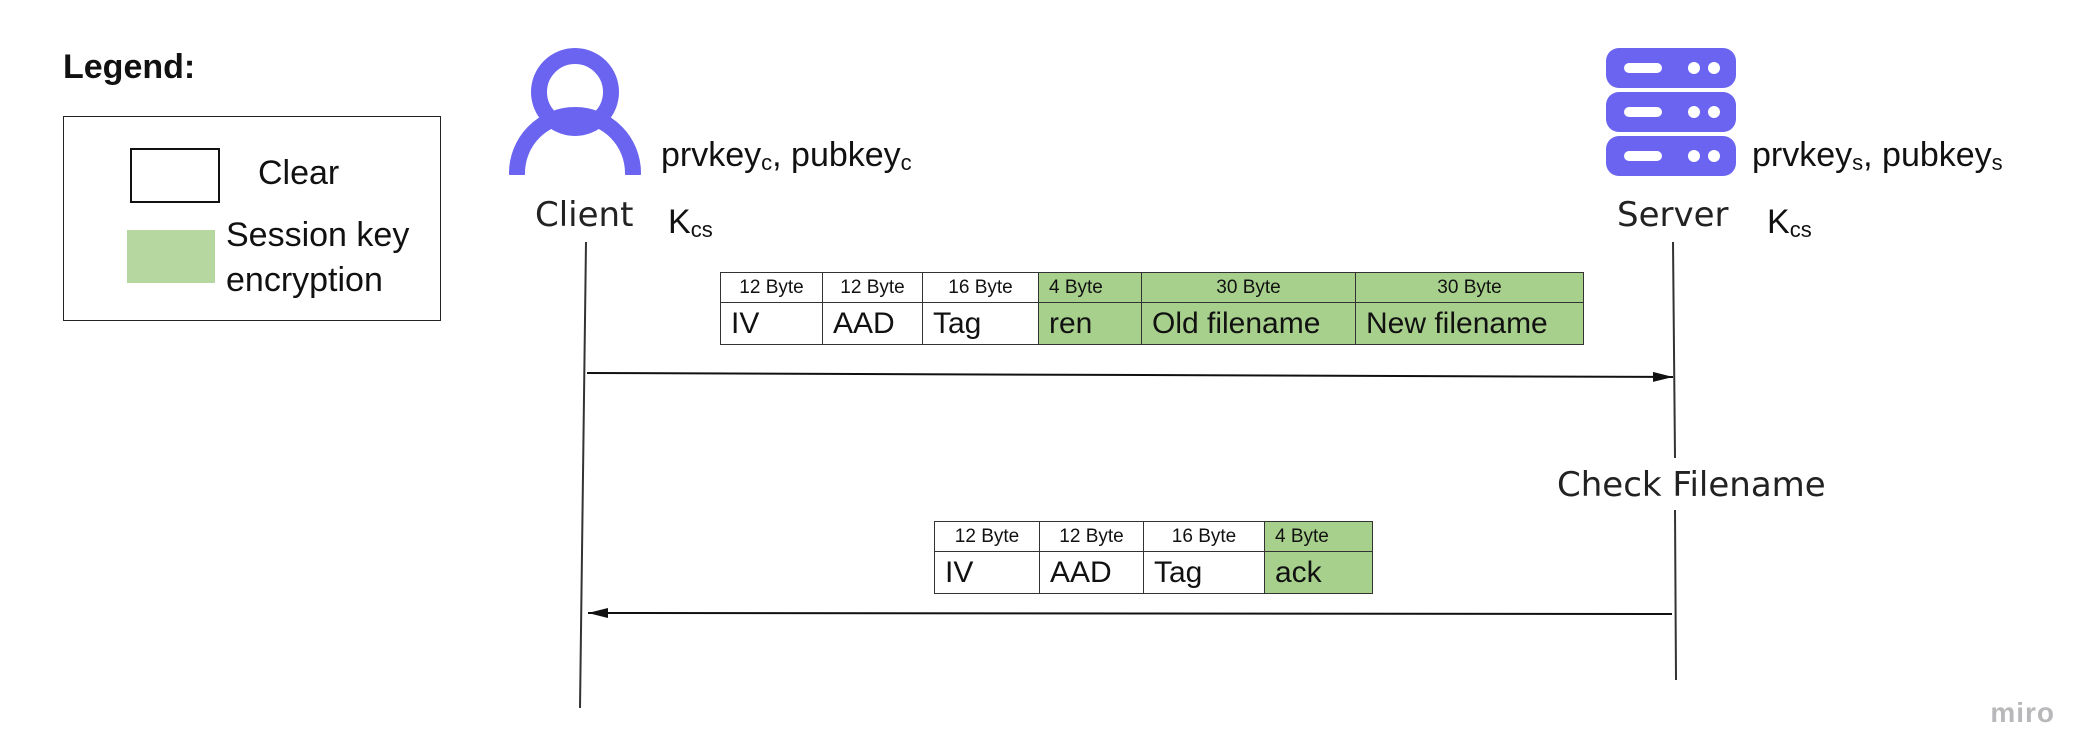 The image size is (2095, 745). I want to click on request-packet-fields: IV AAD Tag ren Old filename New filename, so click(1152, 323).